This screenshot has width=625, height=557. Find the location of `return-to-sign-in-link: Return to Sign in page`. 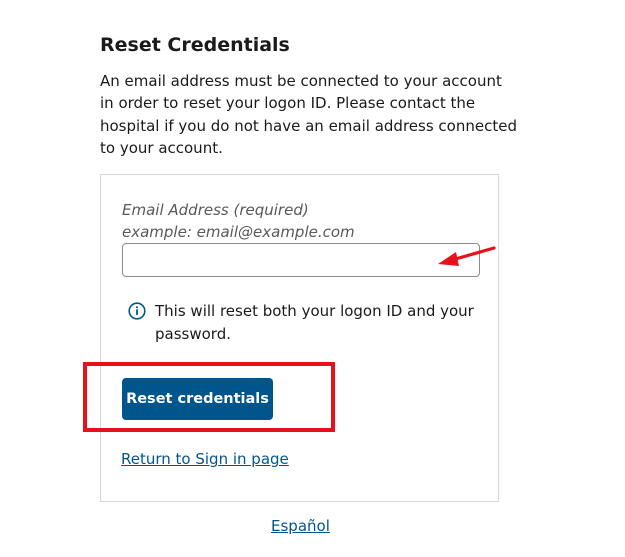

return-to-sign-in-link: Return to Sign in page is located at coordinates (205, 459).